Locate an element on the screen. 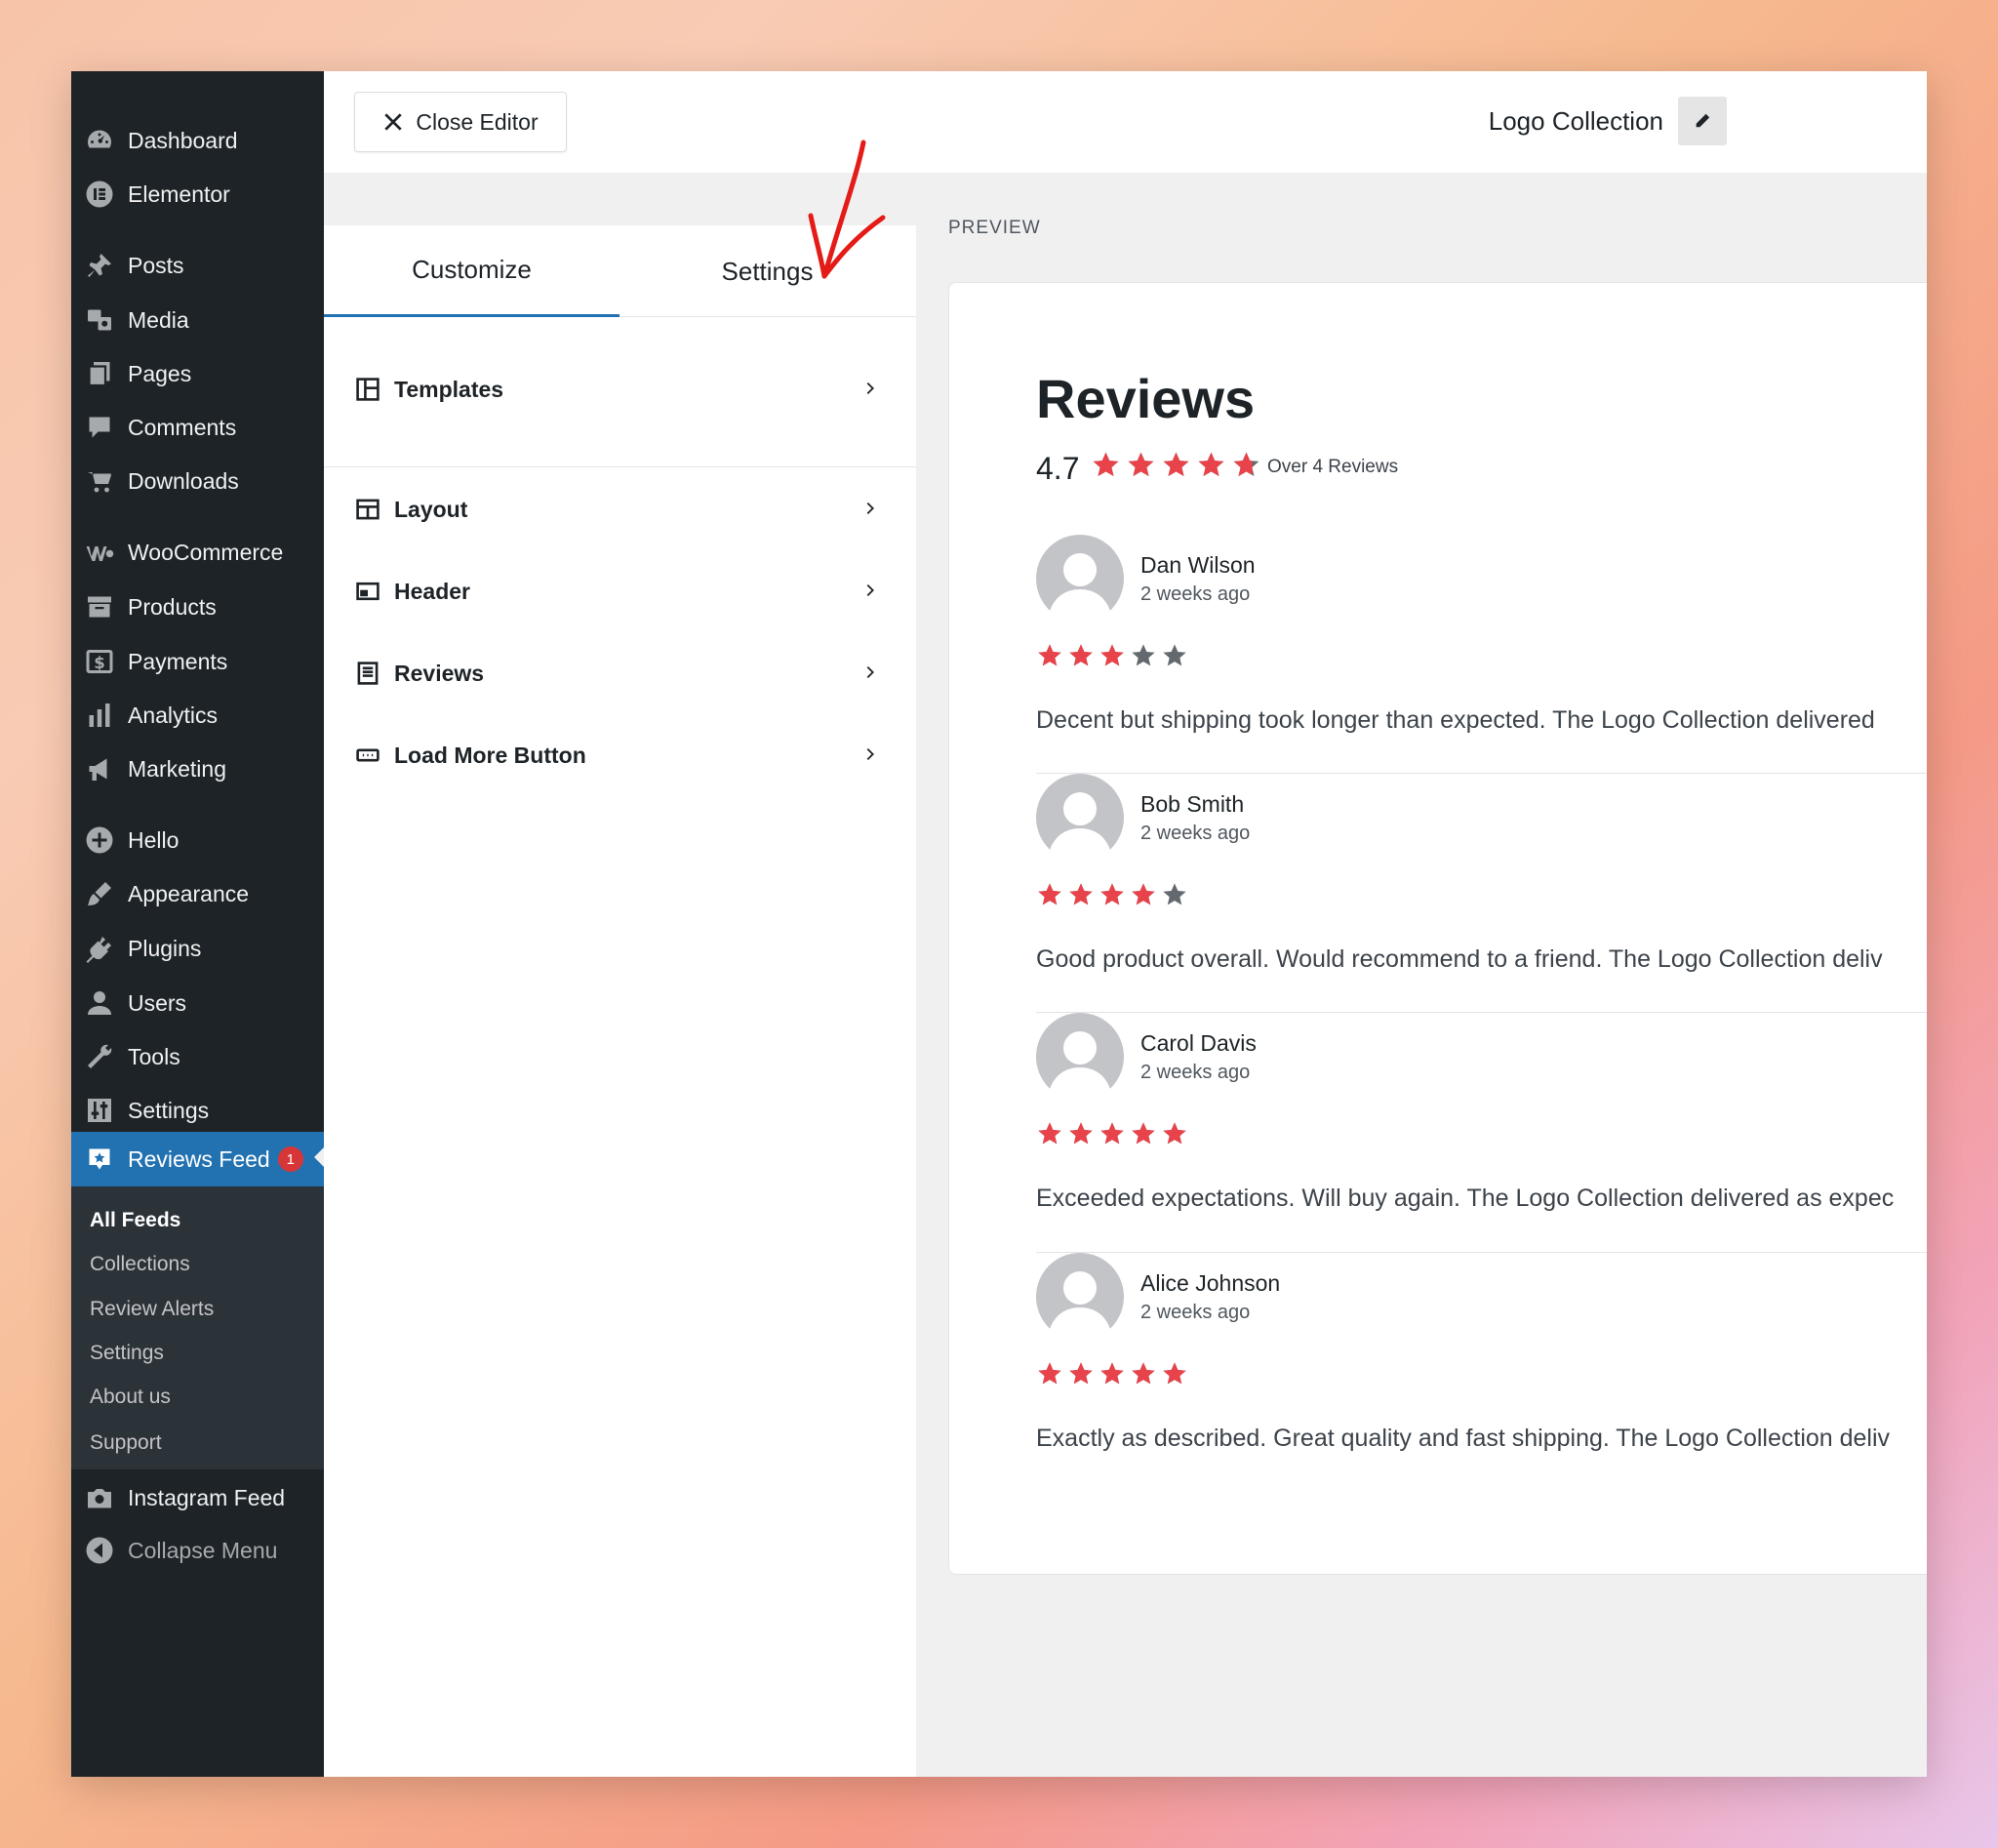 This screenshot has width=1998, height=1848. sidebar-item-label: Downloads is located at coordinates (183, 481).